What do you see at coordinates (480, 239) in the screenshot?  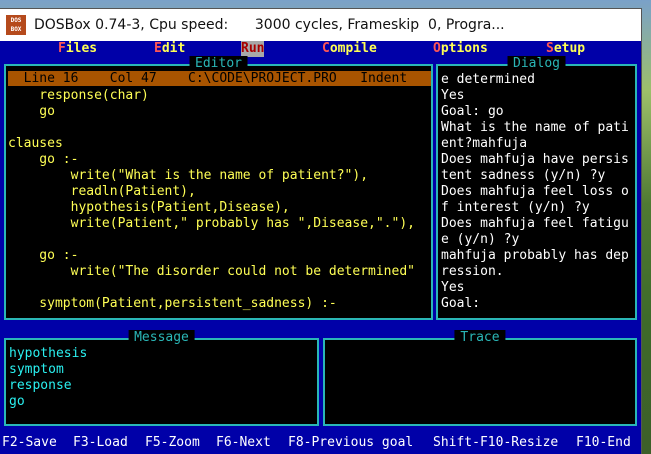 I see `dialog-line: e (y/n) ?y` at bounding box center [480, 239].